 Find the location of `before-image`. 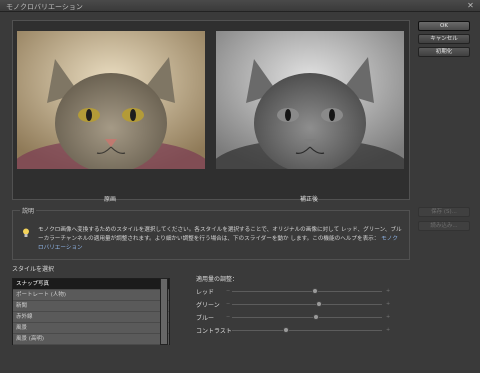

before-image is located at coordinates (111, 100).